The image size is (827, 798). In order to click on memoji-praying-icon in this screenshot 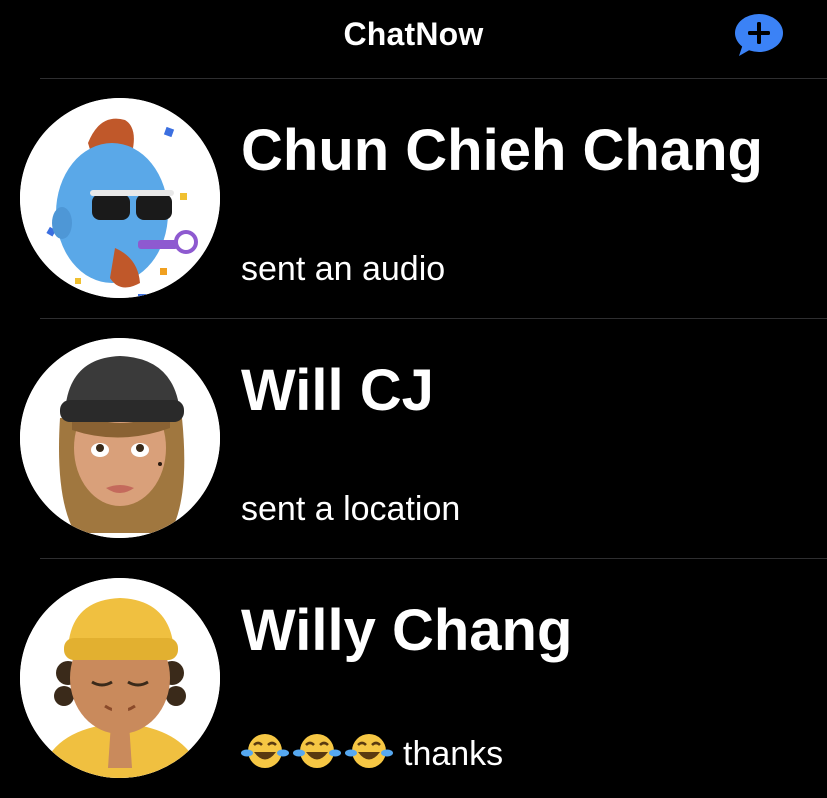, I will do `click(120, 678)`.